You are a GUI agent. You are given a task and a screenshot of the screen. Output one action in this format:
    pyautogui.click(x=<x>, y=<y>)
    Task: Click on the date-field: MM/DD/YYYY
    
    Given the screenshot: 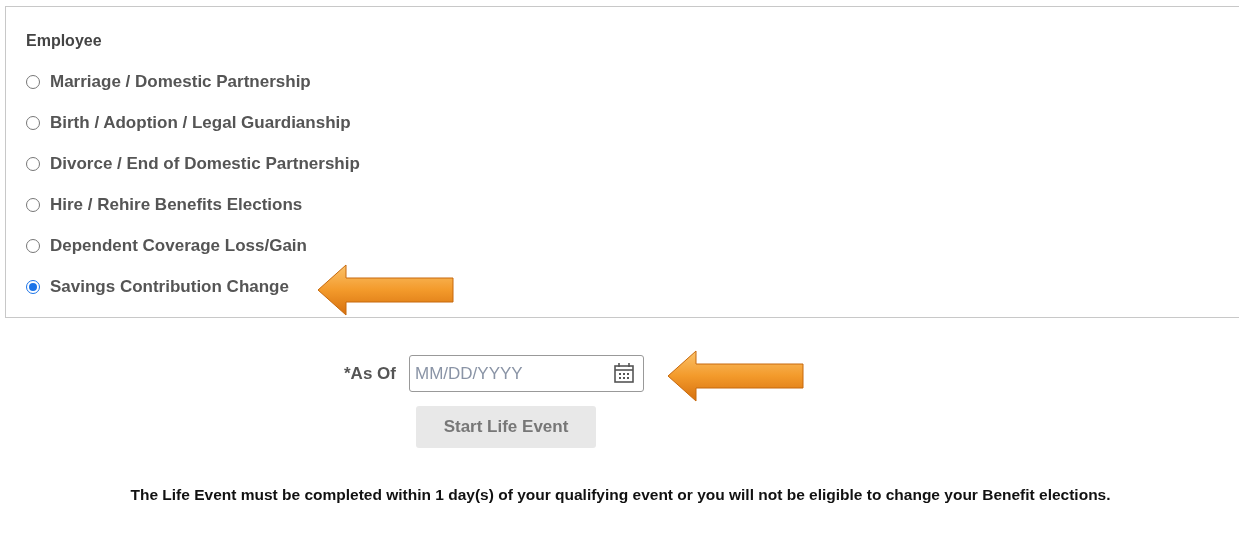 What is the action you would take?
    pyautogui.click(x=526, y=373)
    